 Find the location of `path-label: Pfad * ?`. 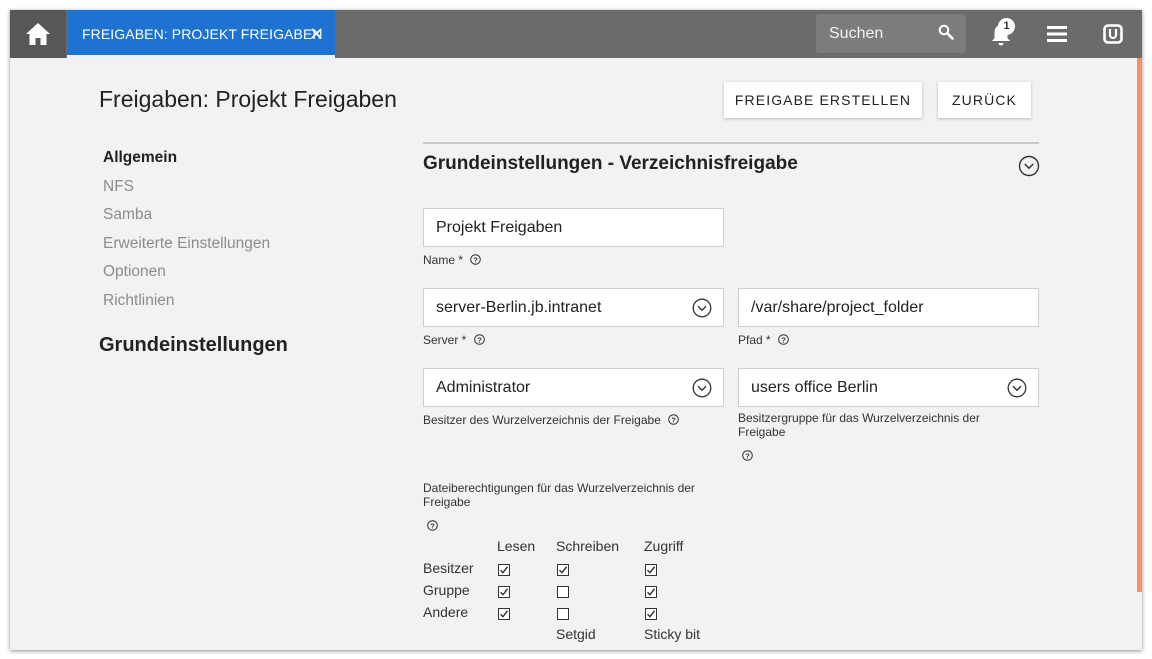

path-label: Pfad * ? is located at coordinates (763, 340).